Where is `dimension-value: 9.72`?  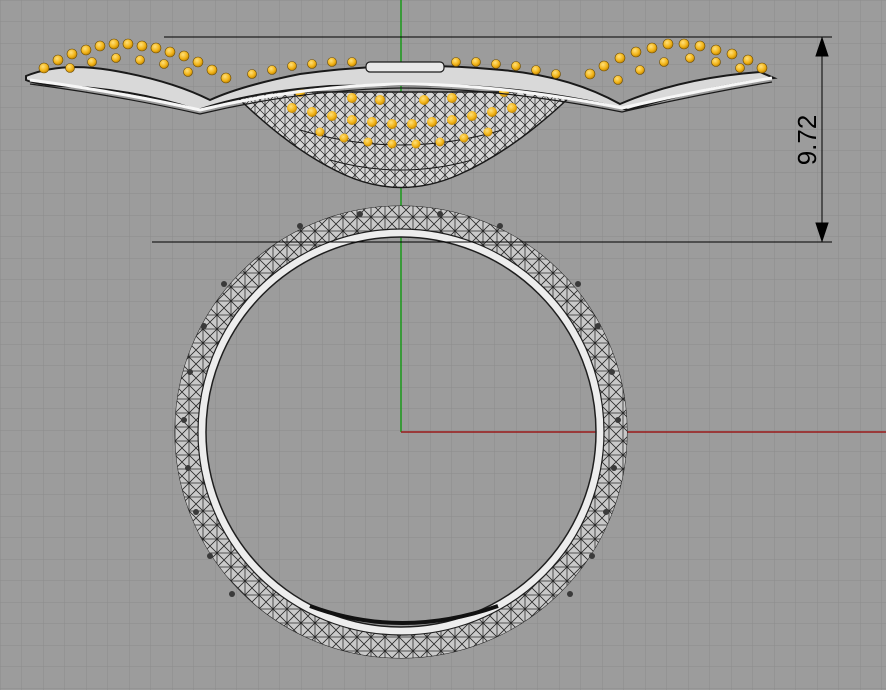 dimension-value: 9.72 is located at coordinates (807, 140).